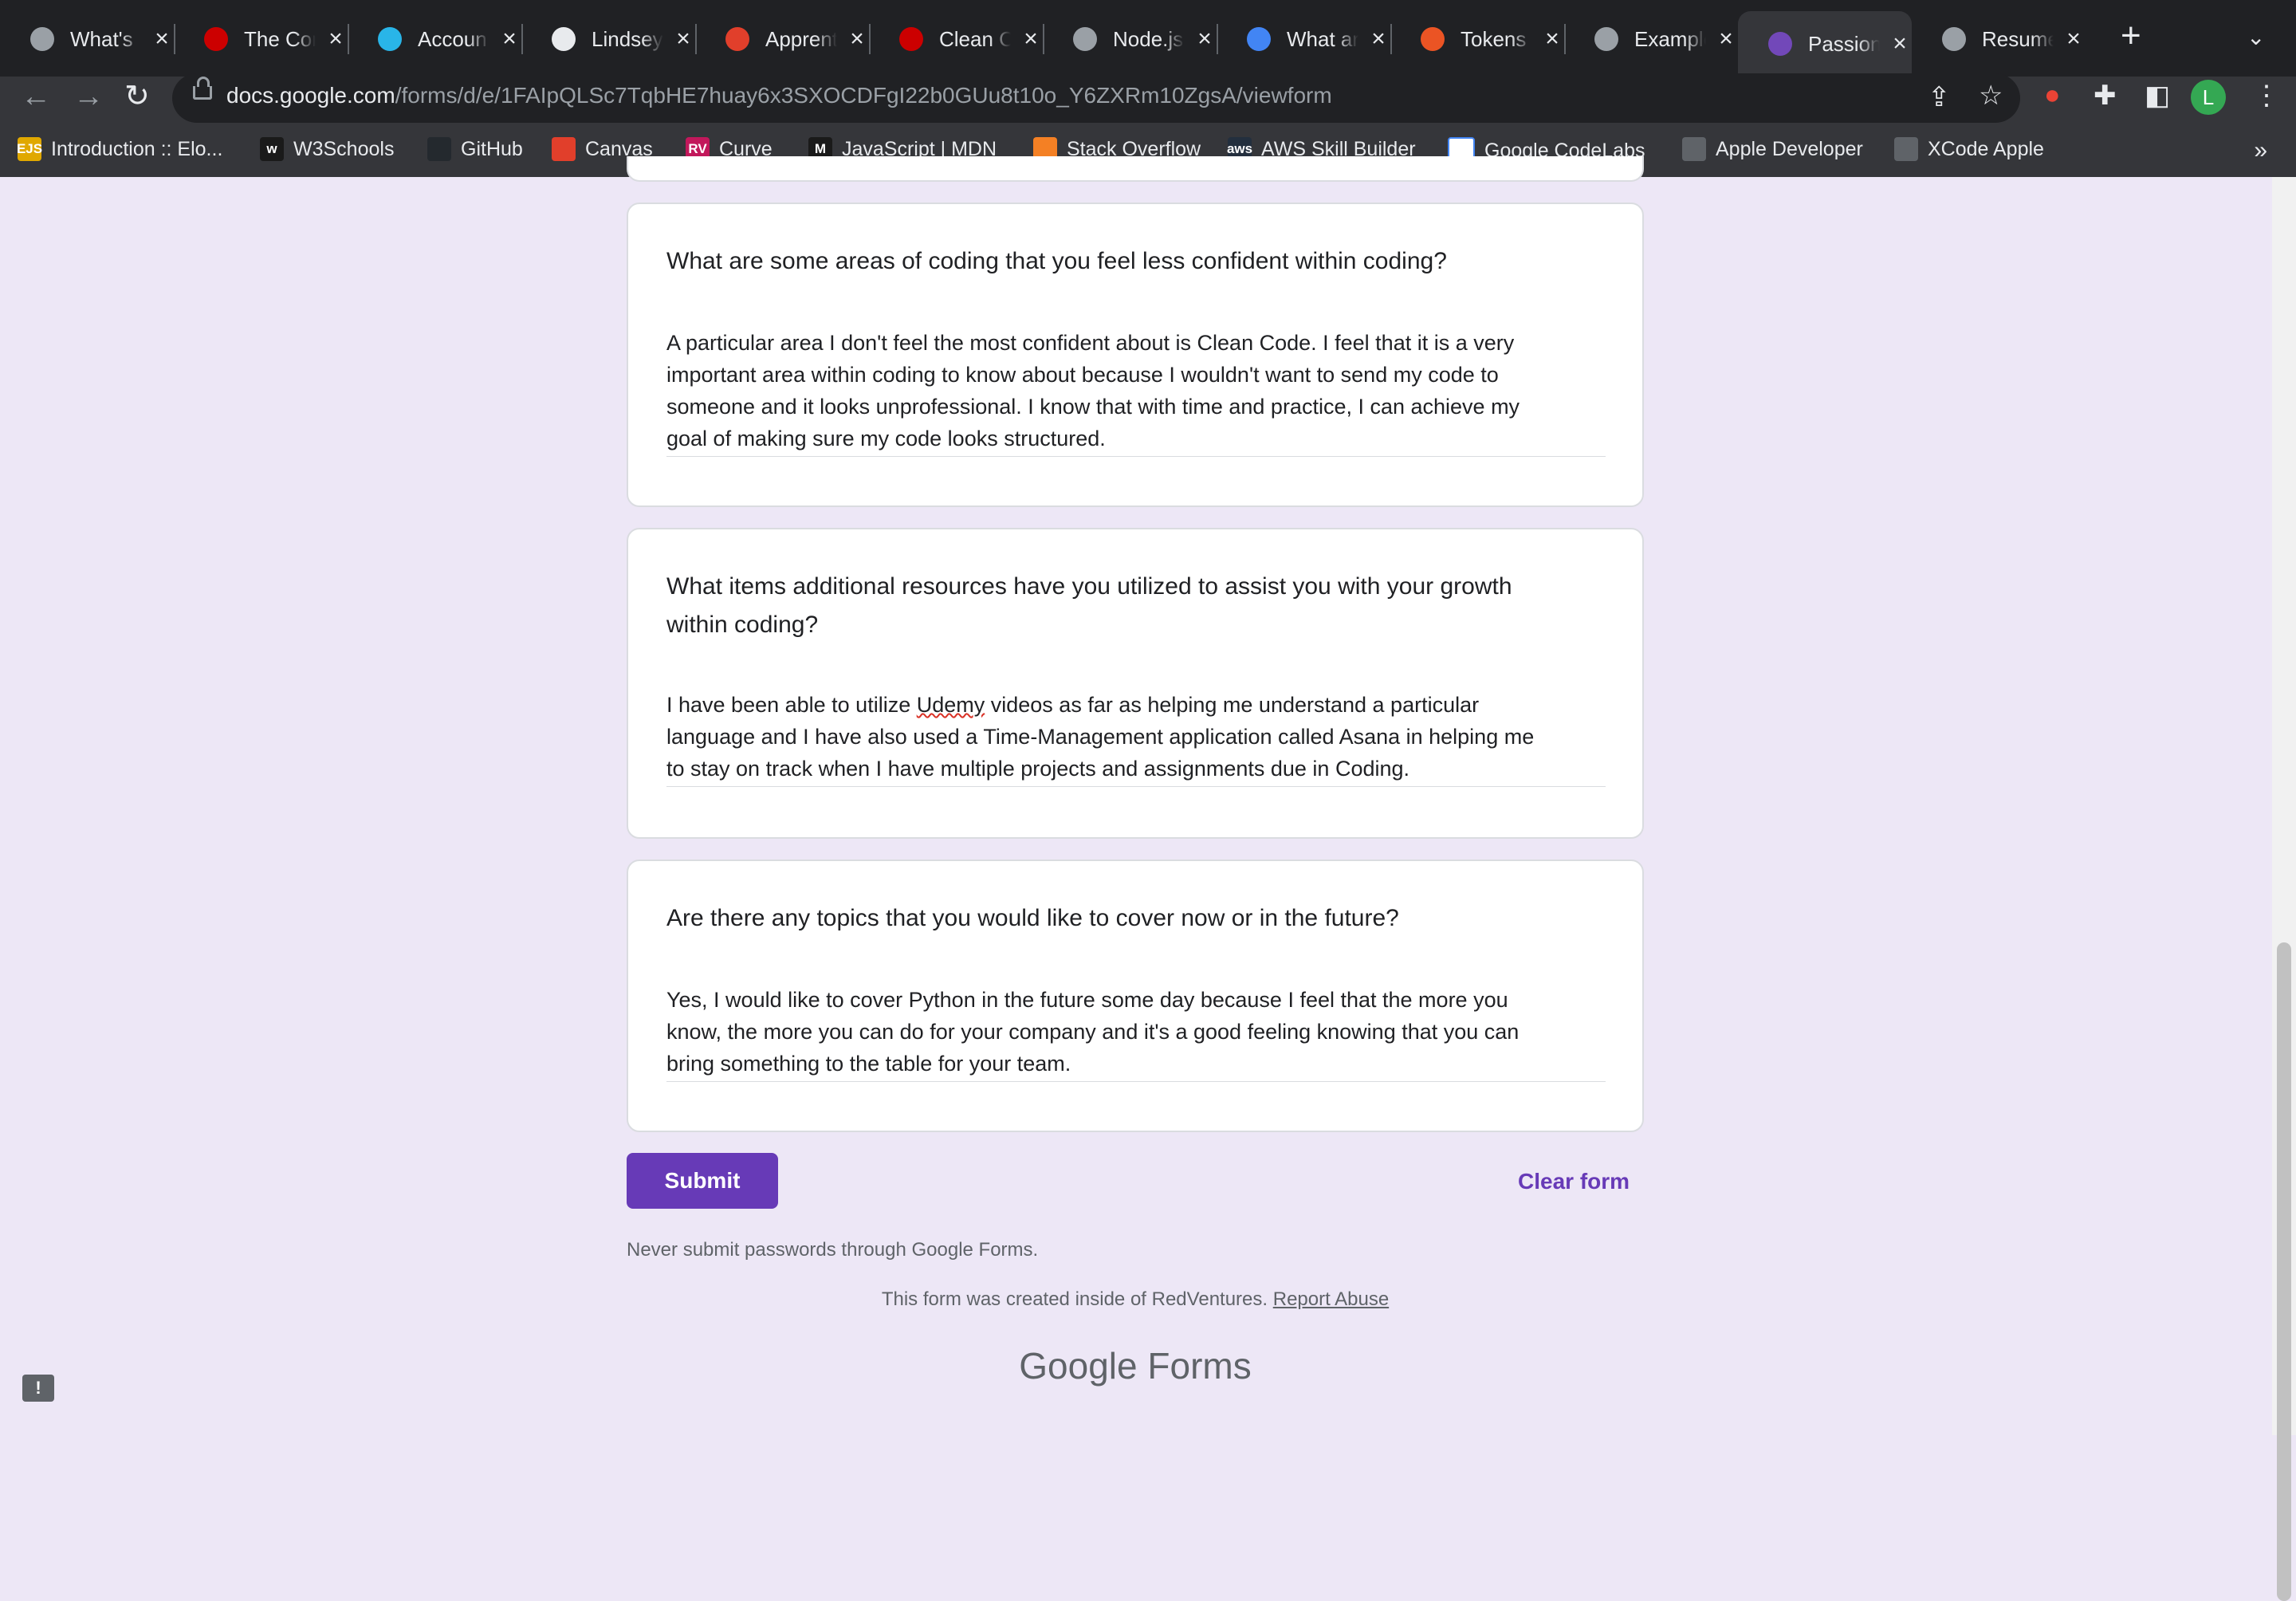 This screenshot has height=1601, width=2296. What do you see at coordinates (2284, 1271) in the screenshot?
I see `scrollbar-thumb` at bounding box center [2284, 1271].